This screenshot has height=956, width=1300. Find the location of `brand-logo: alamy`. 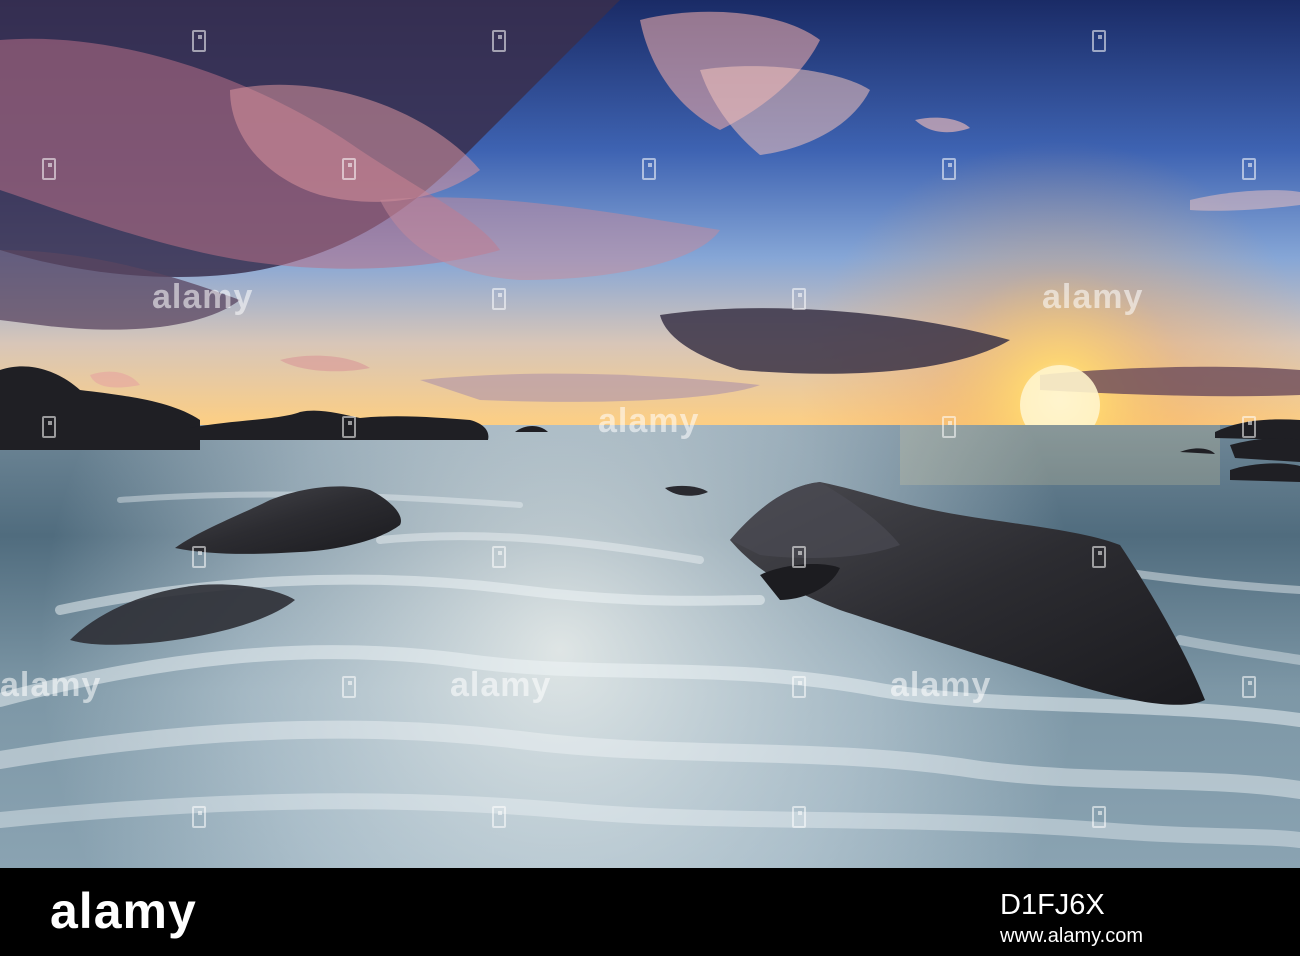

brand-logo: alamy is located at coordinates (123, 911).